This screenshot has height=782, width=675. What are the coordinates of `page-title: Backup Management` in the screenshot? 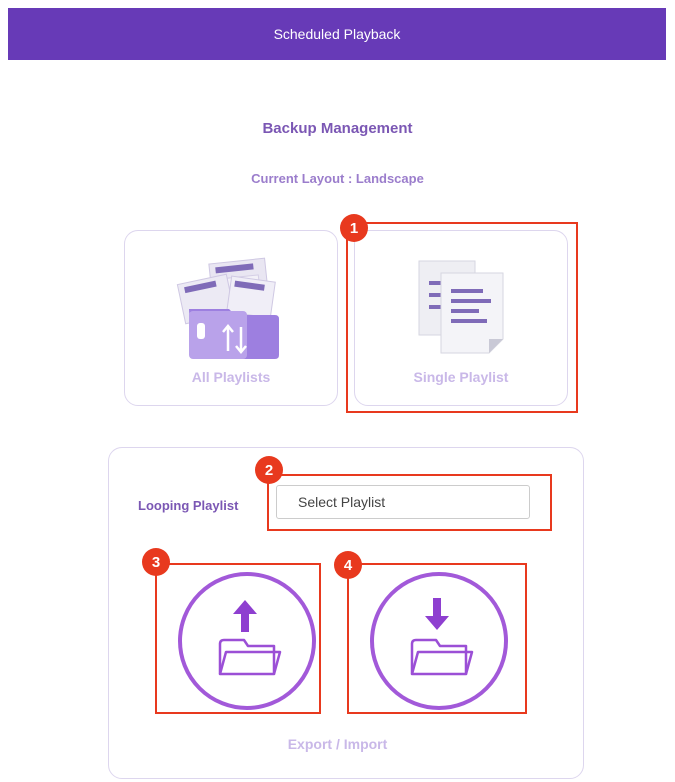 It's located at (337, 128).